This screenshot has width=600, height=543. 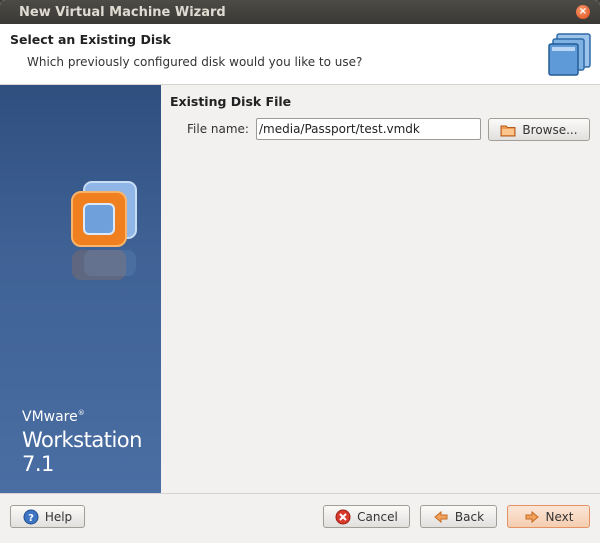 I want to click on window-title: New Virtual Machine Wizard, so click(x=122, y=12).